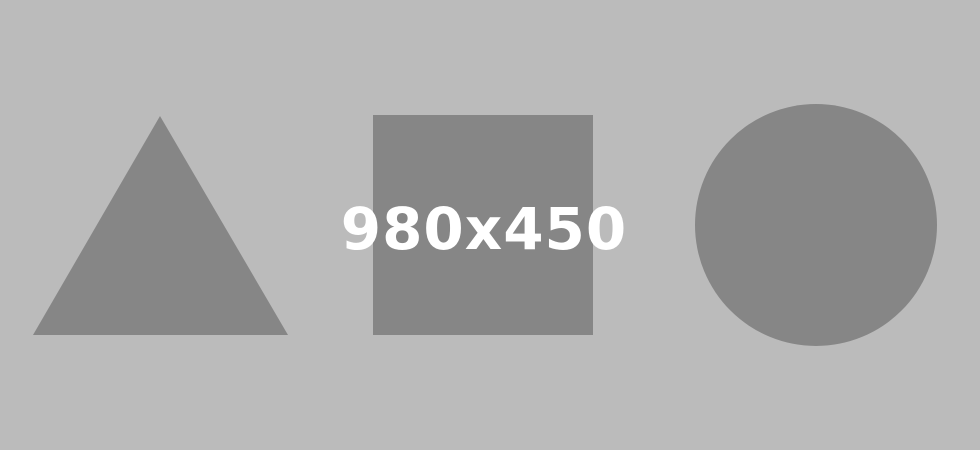 This screenshot has height=450, width=980. What do you see at coordinates (816, 225) in the screenshot?
I see `circle-shape` at bounding box center [816, 225].